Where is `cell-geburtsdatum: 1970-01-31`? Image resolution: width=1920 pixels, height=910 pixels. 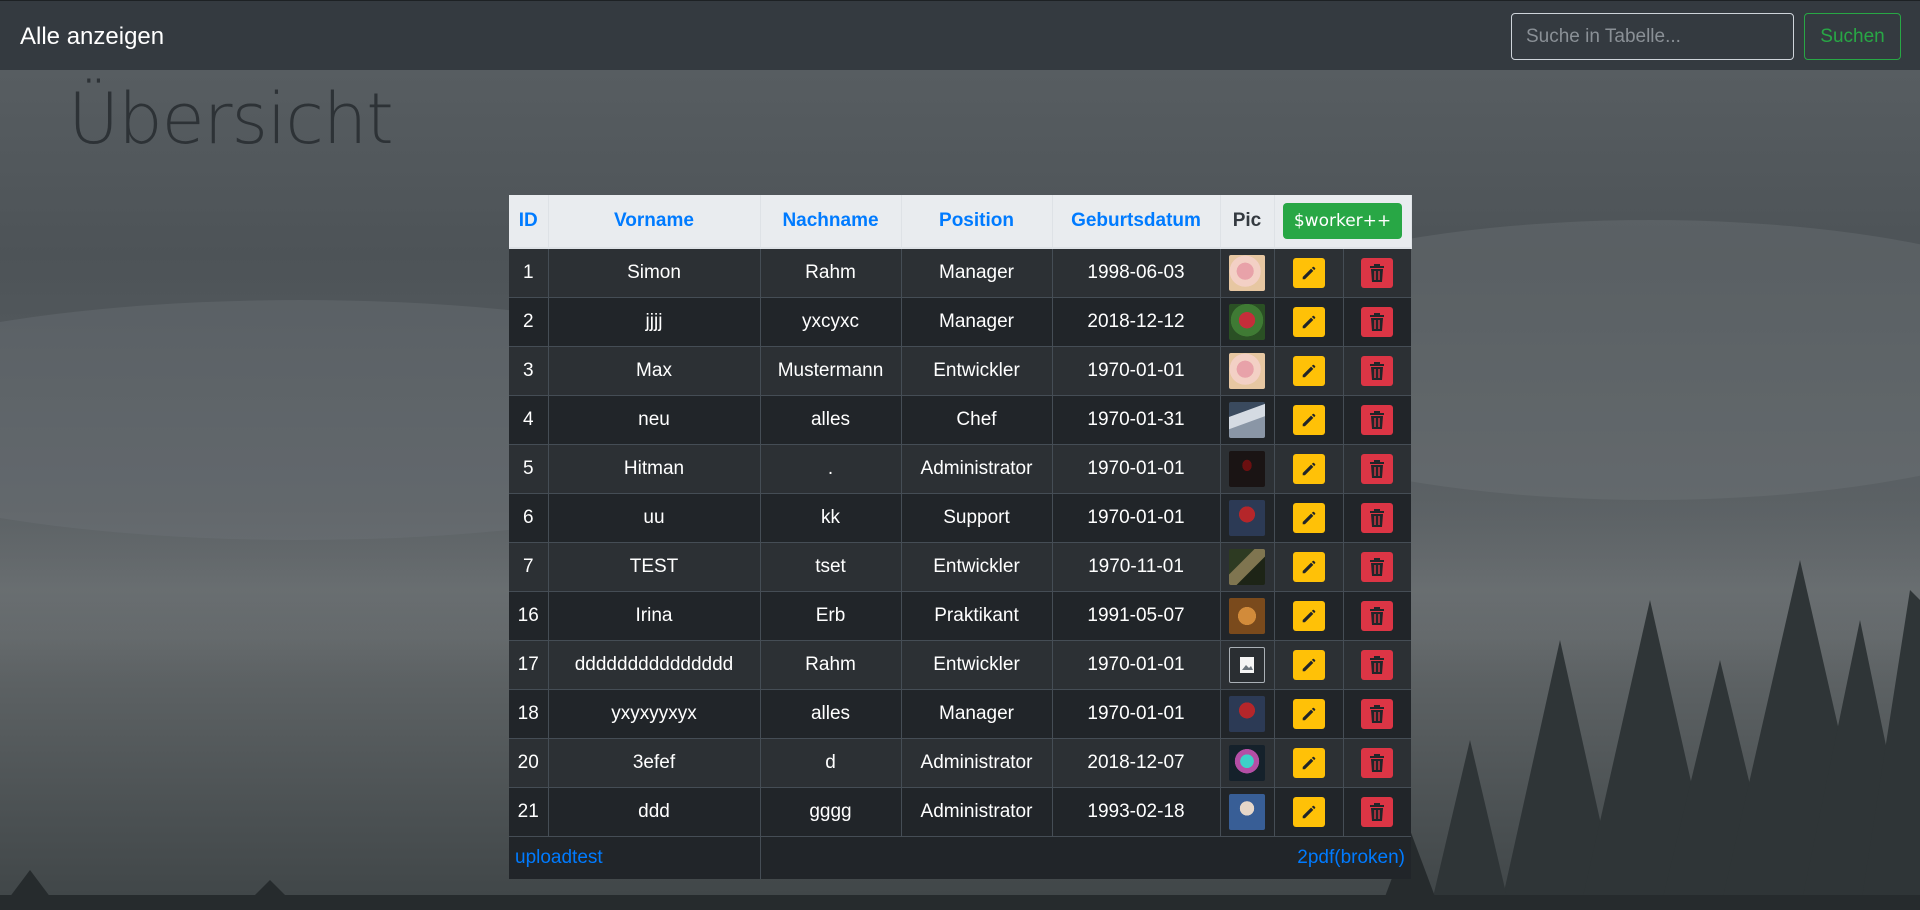
cell-geburtsdatum: 1970-01-31 is located at coordinates (1136, 420).